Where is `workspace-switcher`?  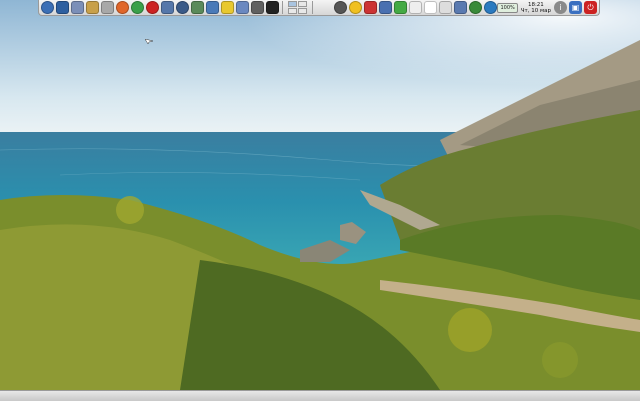 workspace-switcher is located at coordinates (297, 7).